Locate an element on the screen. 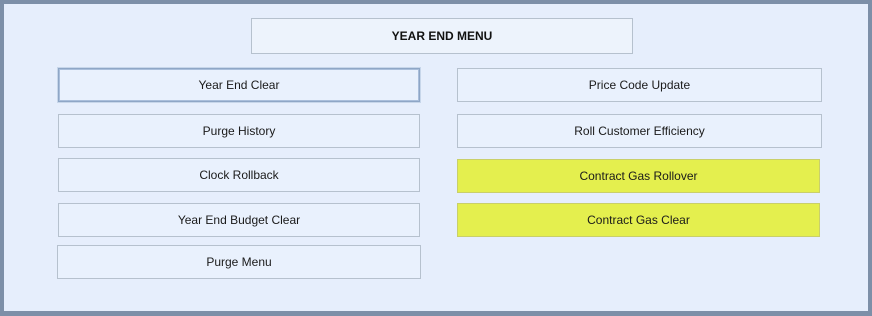 This screenshot has height=316, width=872. roll-customer-efficiency-button: Roll Customer Efficiency is located at coordinates (639, 131).